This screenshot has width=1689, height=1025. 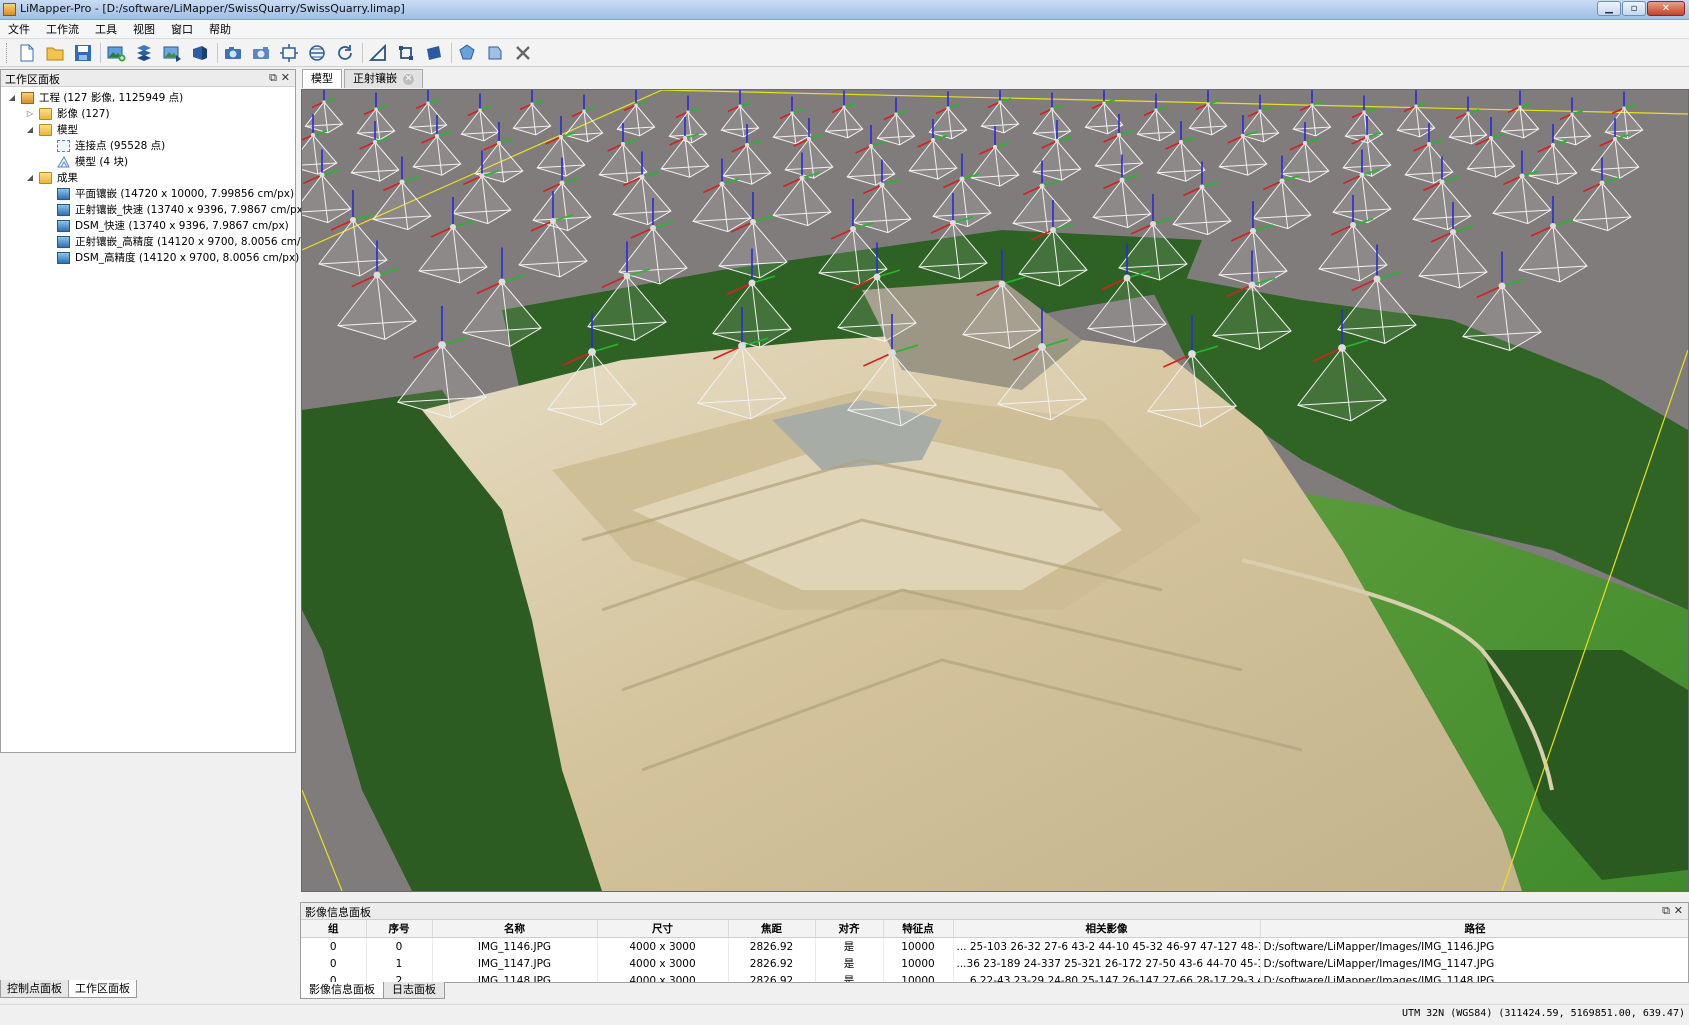 What do you see at coordinates (220, 29) in the screenshot?
I see `menu-help: 帮助` at bounding box center [220, 29].